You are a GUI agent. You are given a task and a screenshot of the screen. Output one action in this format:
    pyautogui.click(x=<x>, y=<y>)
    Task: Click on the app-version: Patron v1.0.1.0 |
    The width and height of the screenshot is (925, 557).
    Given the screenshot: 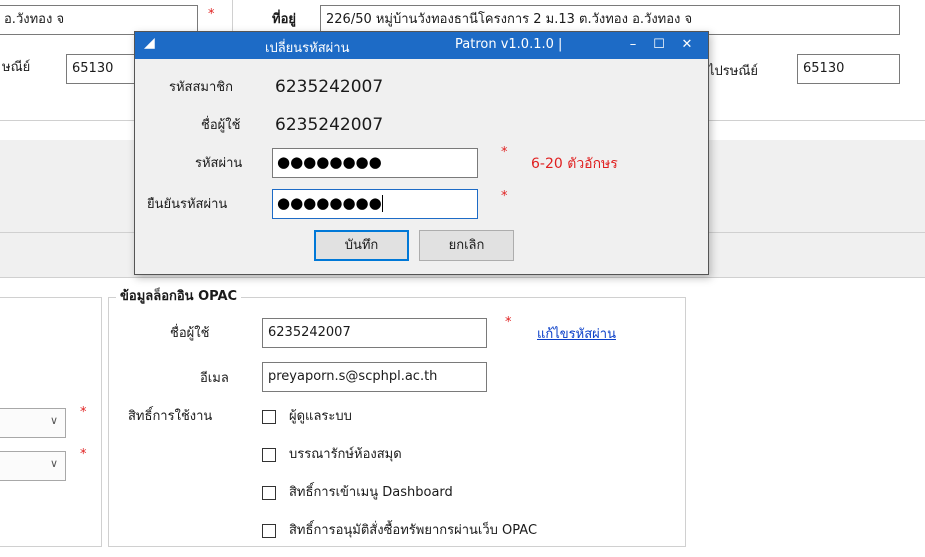 What is the action you would take?
    pyautogui.click(x=509, y=44)
    